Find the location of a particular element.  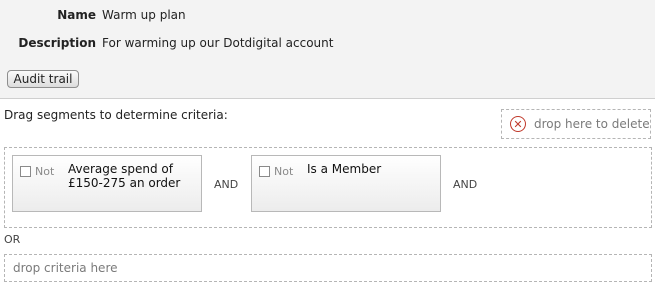

name-value: Warm up plan is located at coordinates (144, 15).